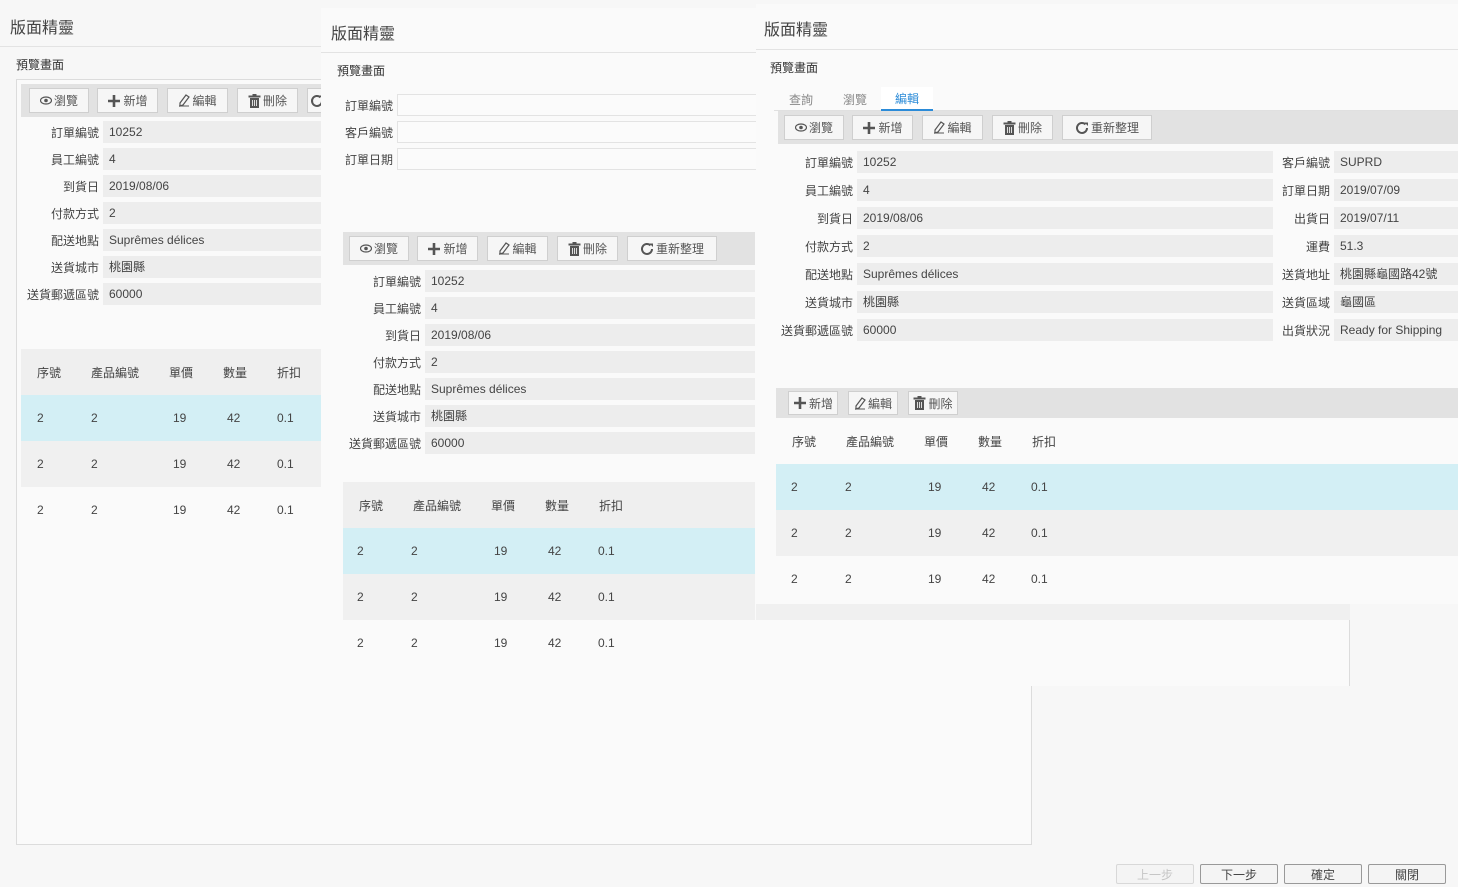  I want to click on grid-cell: 0.1, so click(1039, 487).